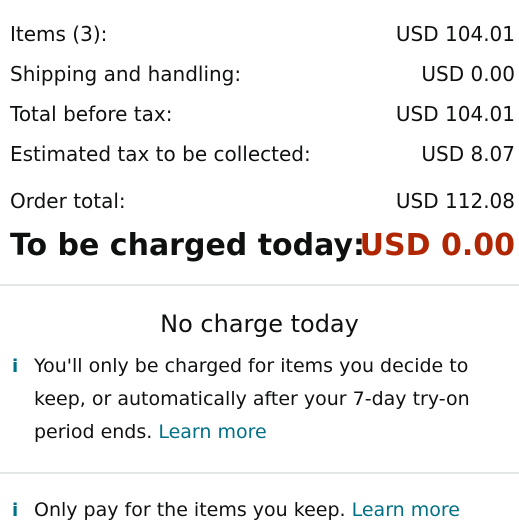 Image resolution: width=519 pixels, height=527 pixels. Describe the element at coordinates (190, 510) in the screenshot. I see `pay-notice-message: Only pay for the items you keep.` at that location.